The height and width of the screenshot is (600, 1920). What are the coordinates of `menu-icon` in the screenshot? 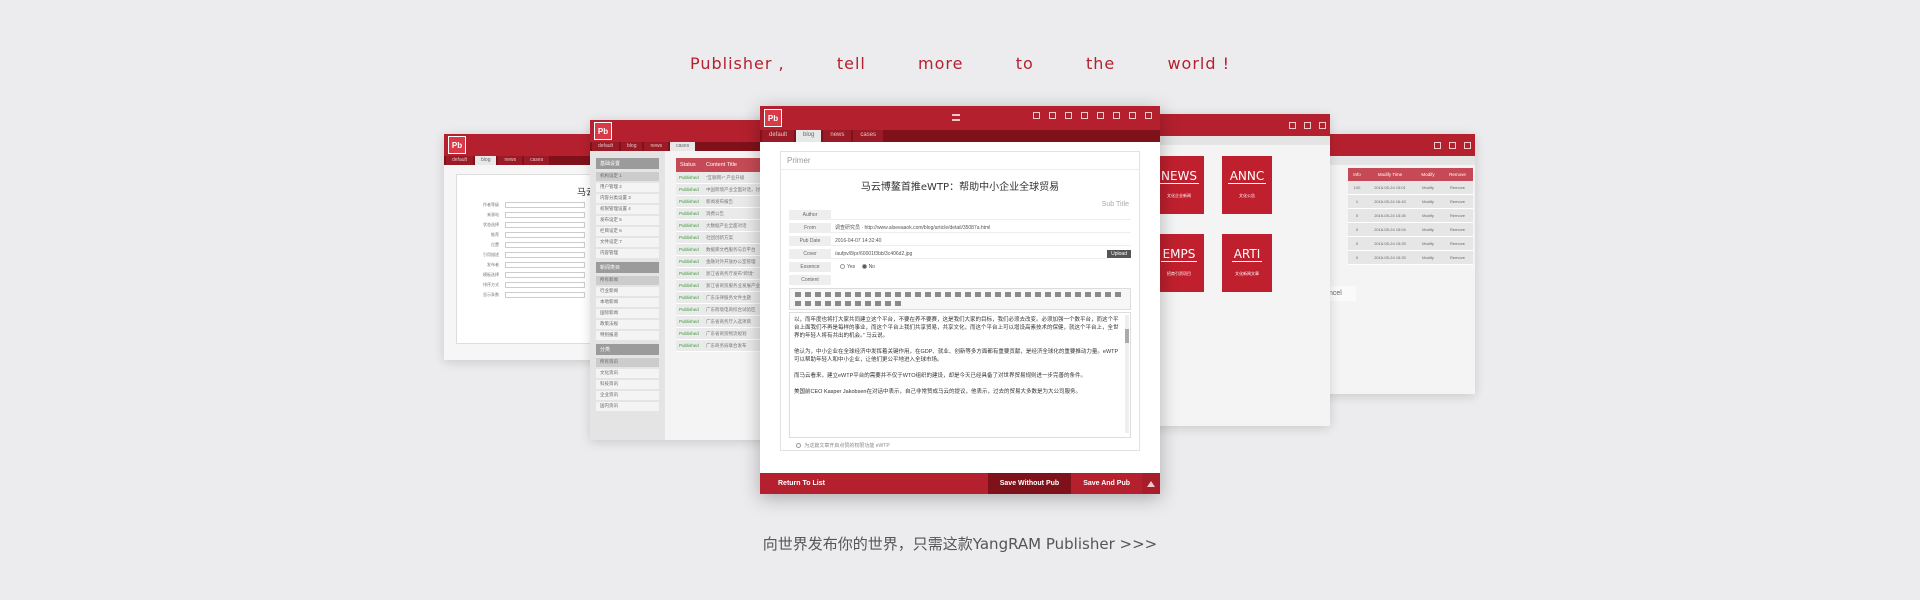 It's located at (956, 117).